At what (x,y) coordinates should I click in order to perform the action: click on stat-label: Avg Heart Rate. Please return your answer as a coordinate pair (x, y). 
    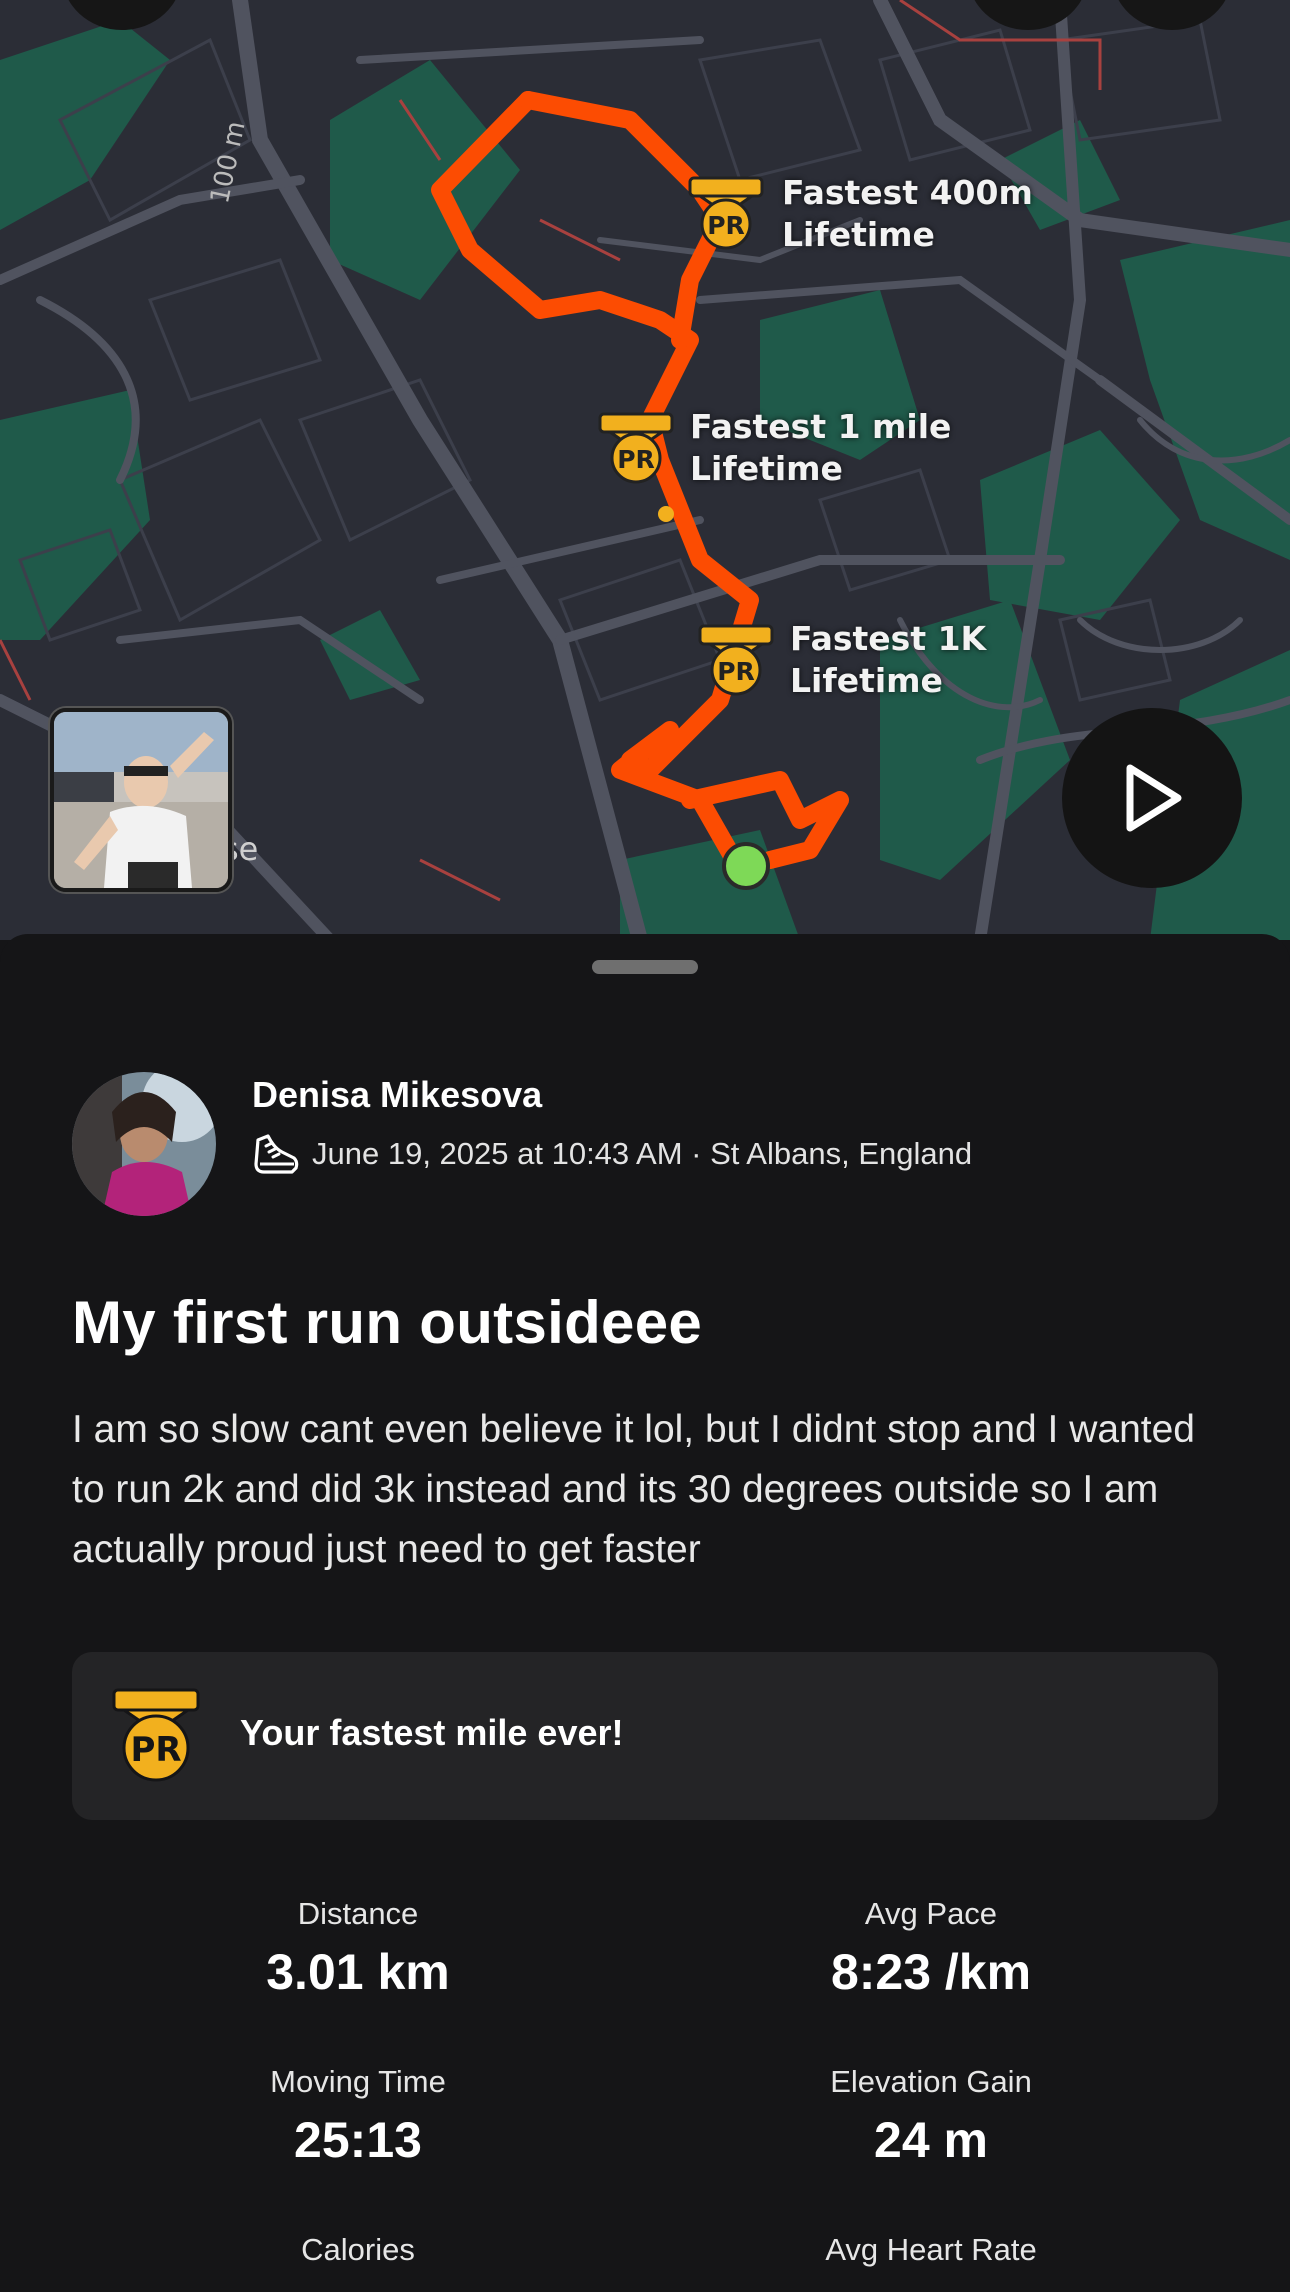
    Looking at the image, I should click on (931, 2249).